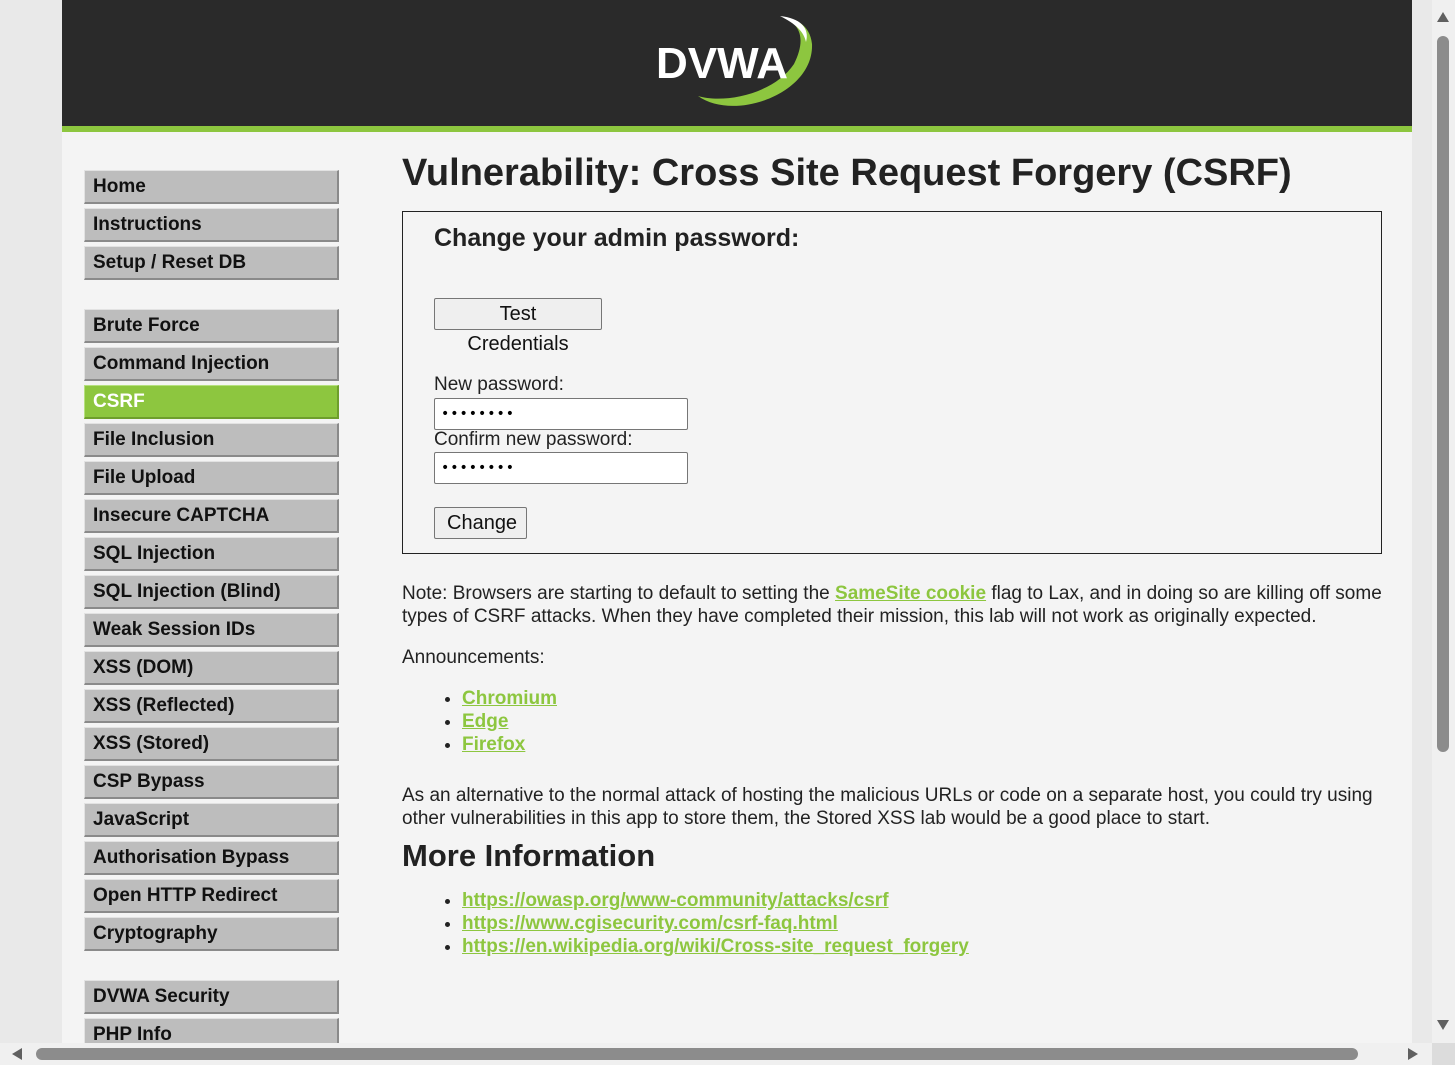 The width and height of the screenshot is (1455, 1065). What do you see at coordinates (211, 592) in the screenshot?
I see `menu-item-sql-injection-blind: SQL Injection (Blind)` at bounding box center [211, 592].